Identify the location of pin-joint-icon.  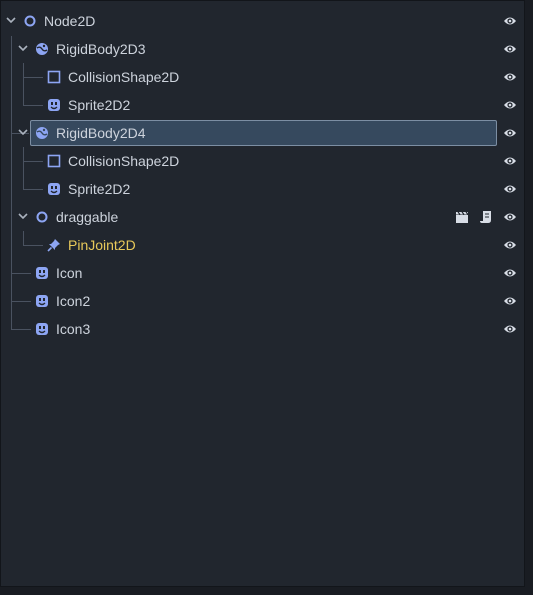
(53, 245).